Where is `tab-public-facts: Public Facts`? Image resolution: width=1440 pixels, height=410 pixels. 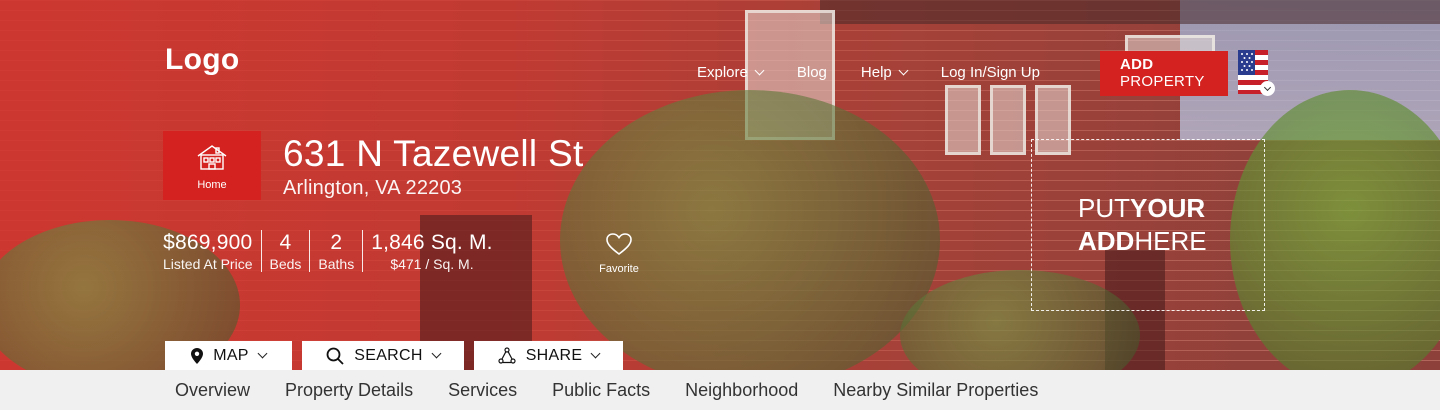 tab-public-facts: Public Facts is located at coordinates (601, 390).